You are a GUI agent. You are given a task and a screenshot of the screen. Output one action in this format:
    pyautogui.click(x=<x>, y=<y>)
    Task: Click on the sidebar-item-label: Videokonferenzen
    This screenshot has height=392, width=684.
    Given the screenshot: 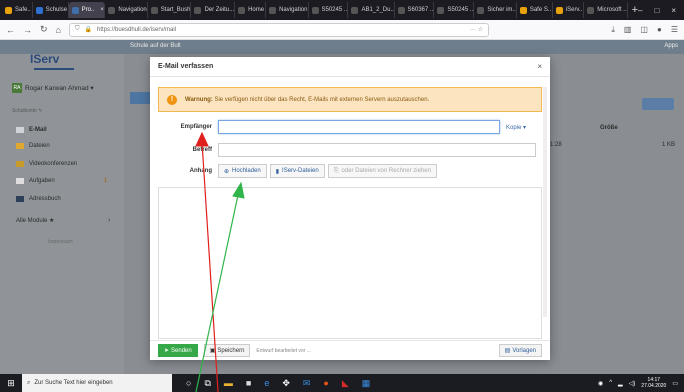 What is the action you would take?
    pyautogui.click(x=53, y=164)
    